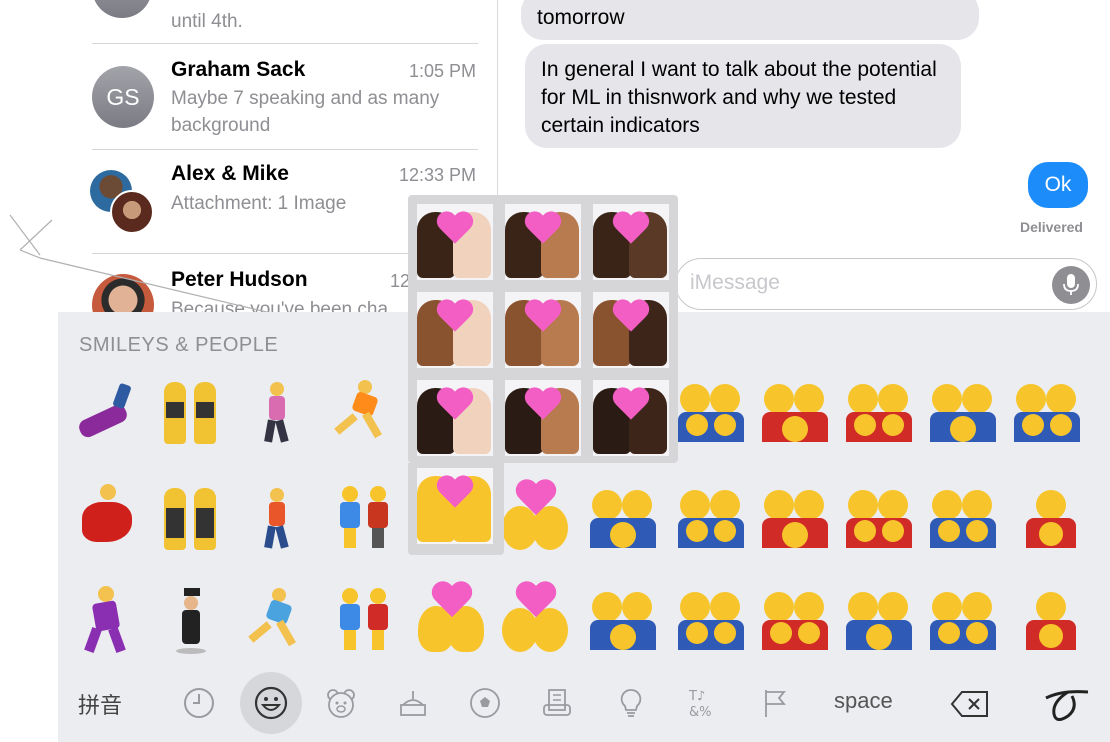  What do you see at coordinates (413, 703) in the screenshot?
I see `food-icon` at bounding box center [413, 703].